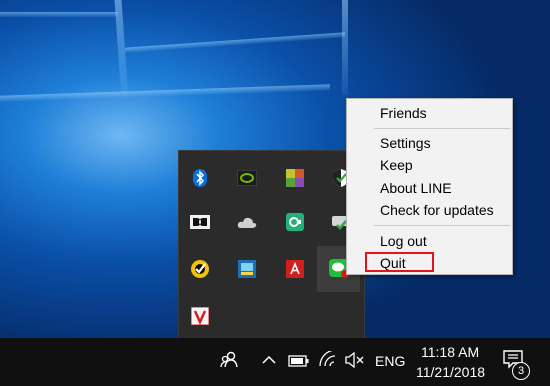 Image resolution: width=550 pixels, height=386 pixels. What do you see at coordinates (200, 316) in the screenshot?
I see `v-app-icon` at bounding box center [200, 316].